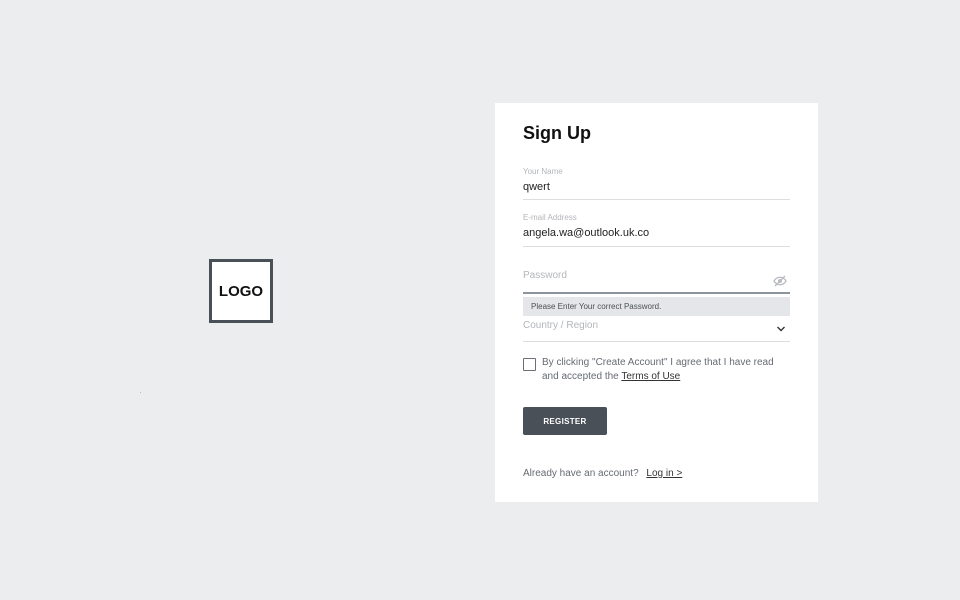  What do you see at coordinates (581, 473) in the screenshot?
I see `login-prompt-text: Already have an account?` at bounding box center [581, 473].